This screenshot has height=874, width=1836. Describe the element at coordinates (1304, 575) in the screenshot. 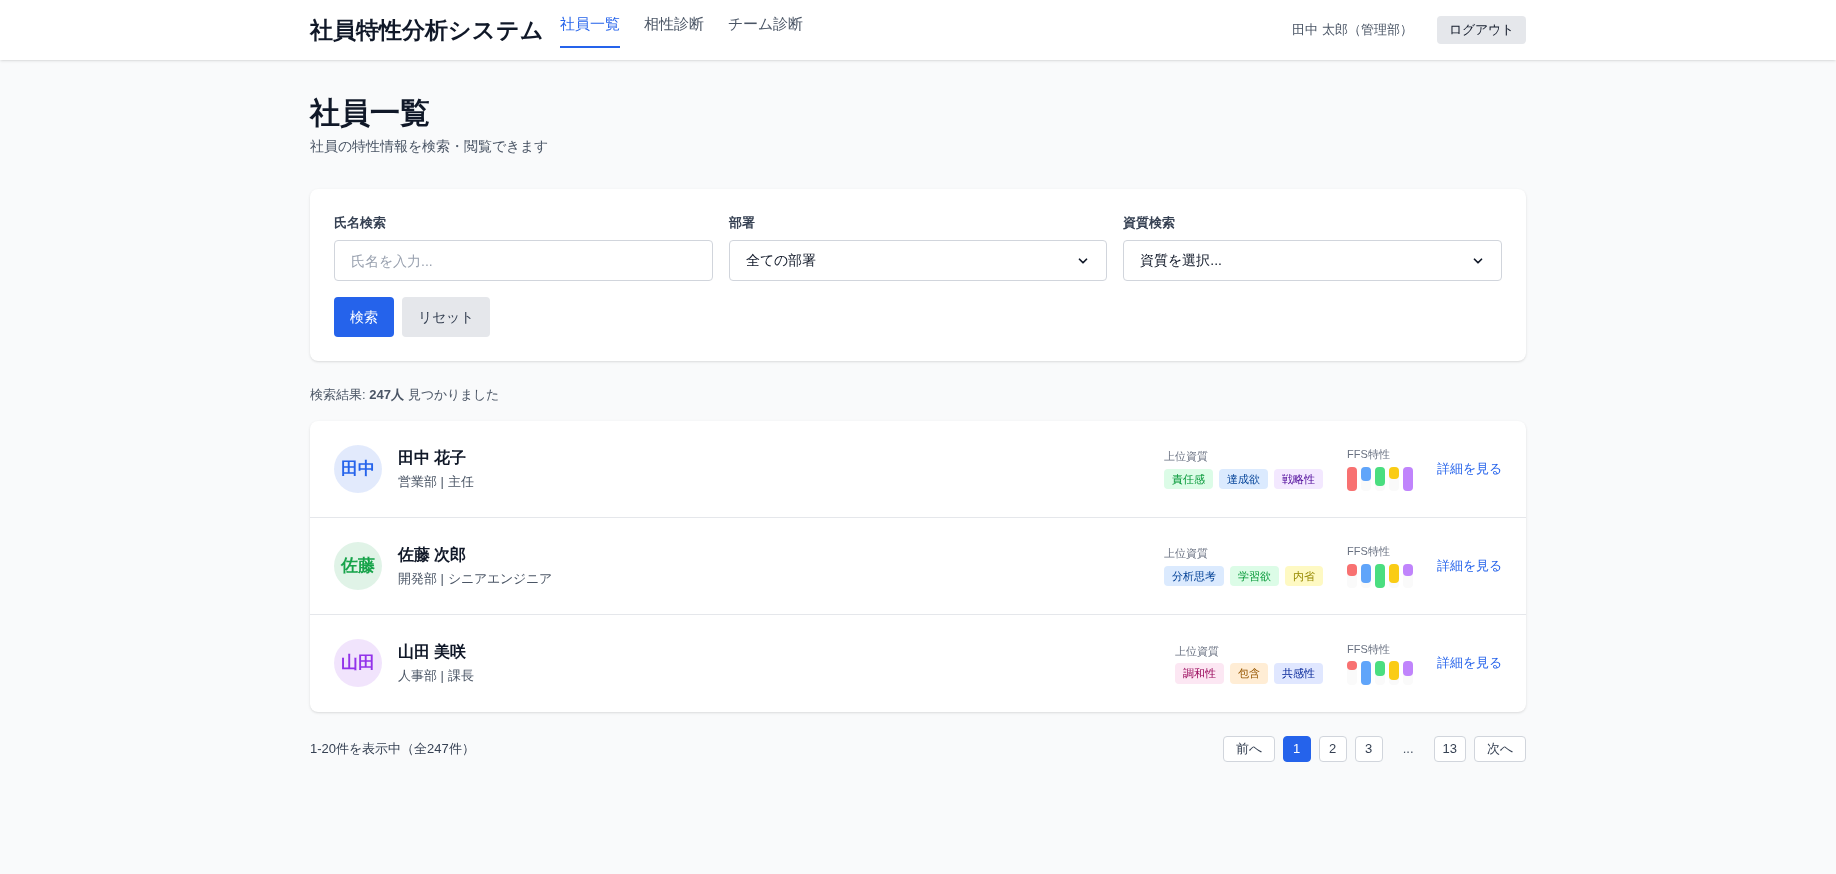

I see `trait-tag: 内省` at that location.